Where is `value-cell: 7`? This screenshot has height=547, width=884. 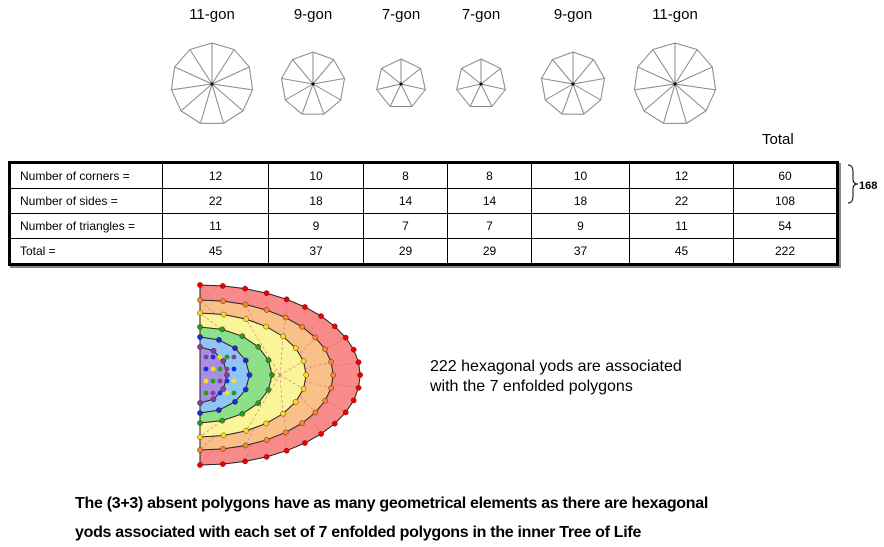
value-cell: 7 is located at coordinates (405, 226).